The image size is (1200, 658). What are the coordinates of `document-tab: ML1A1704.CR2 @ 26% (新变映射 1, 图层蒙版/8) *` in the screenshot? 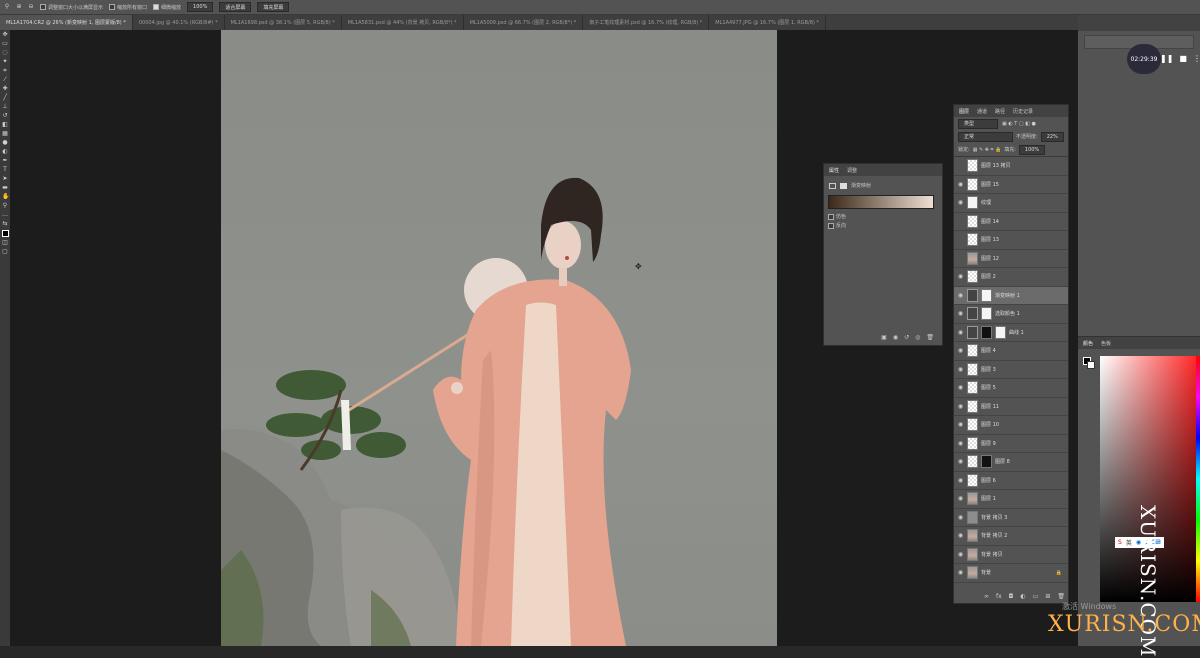 It's located at (66, 22).